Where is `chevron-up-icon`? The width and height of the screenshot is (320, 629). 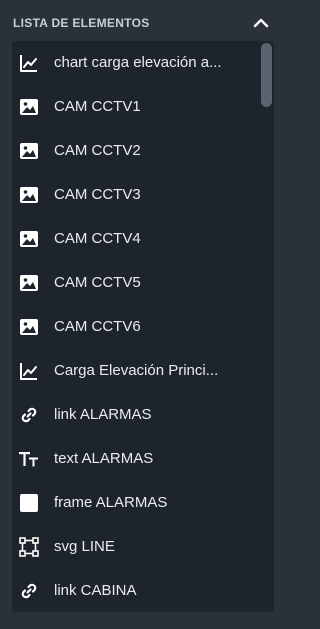
chevron-up-icon is located at coordinates (261, 23).